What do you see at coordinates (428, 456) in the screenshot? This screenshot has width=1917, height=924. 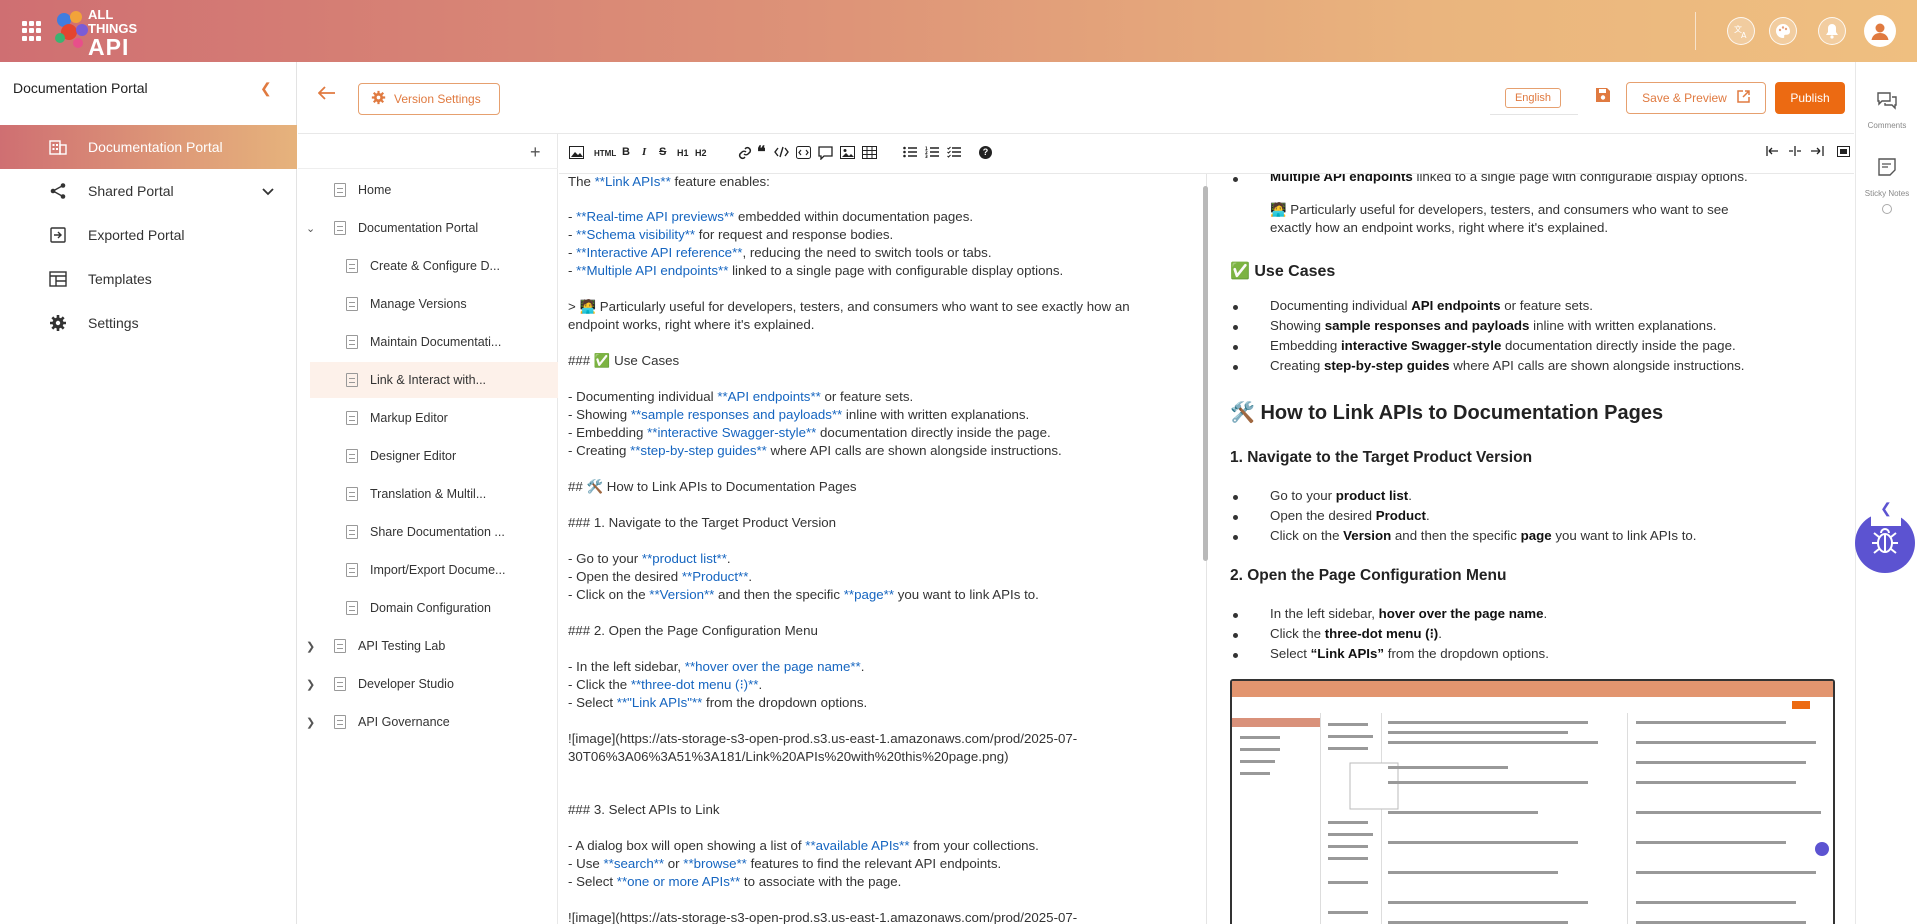 I see `tree-item-designer-editor: Designer Editor` at bounding box center [428, 456].